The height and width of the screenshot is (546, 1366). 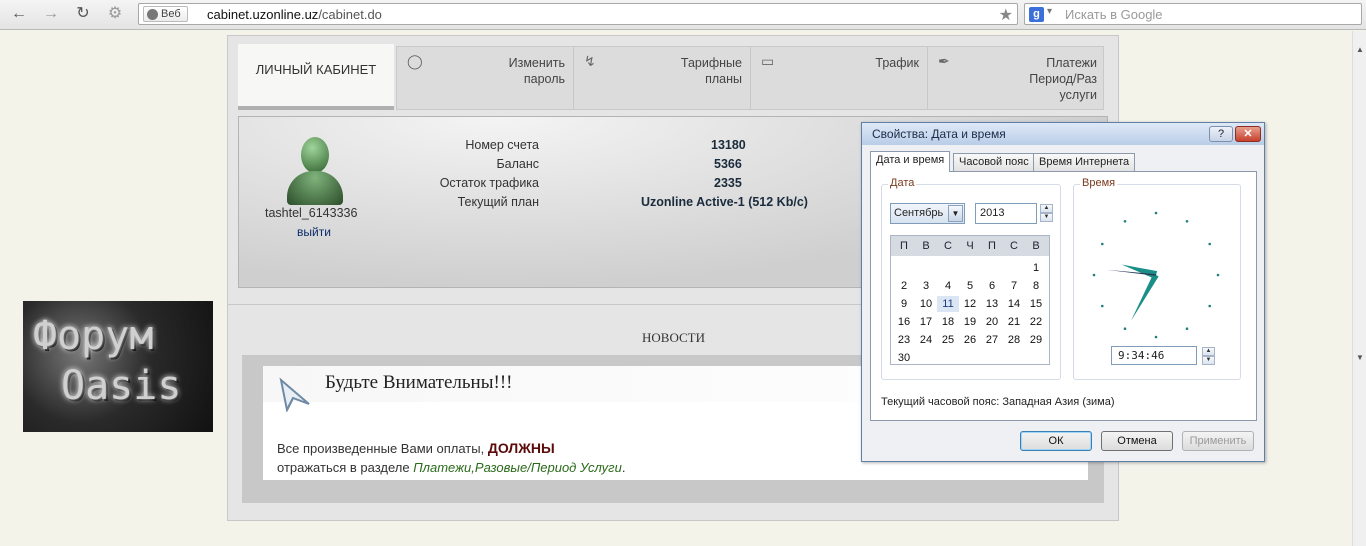 I want to click on calendar-day: 18, so click(x=948, y=322).